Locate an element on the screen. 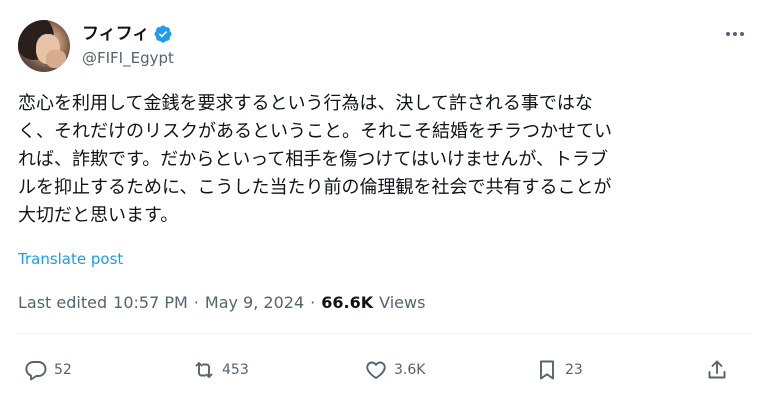  tweet-text-line: れば、詐欺です。だからといって相手を傷つけてはいけませんが、トラブ is located at coordinates (313, 159).